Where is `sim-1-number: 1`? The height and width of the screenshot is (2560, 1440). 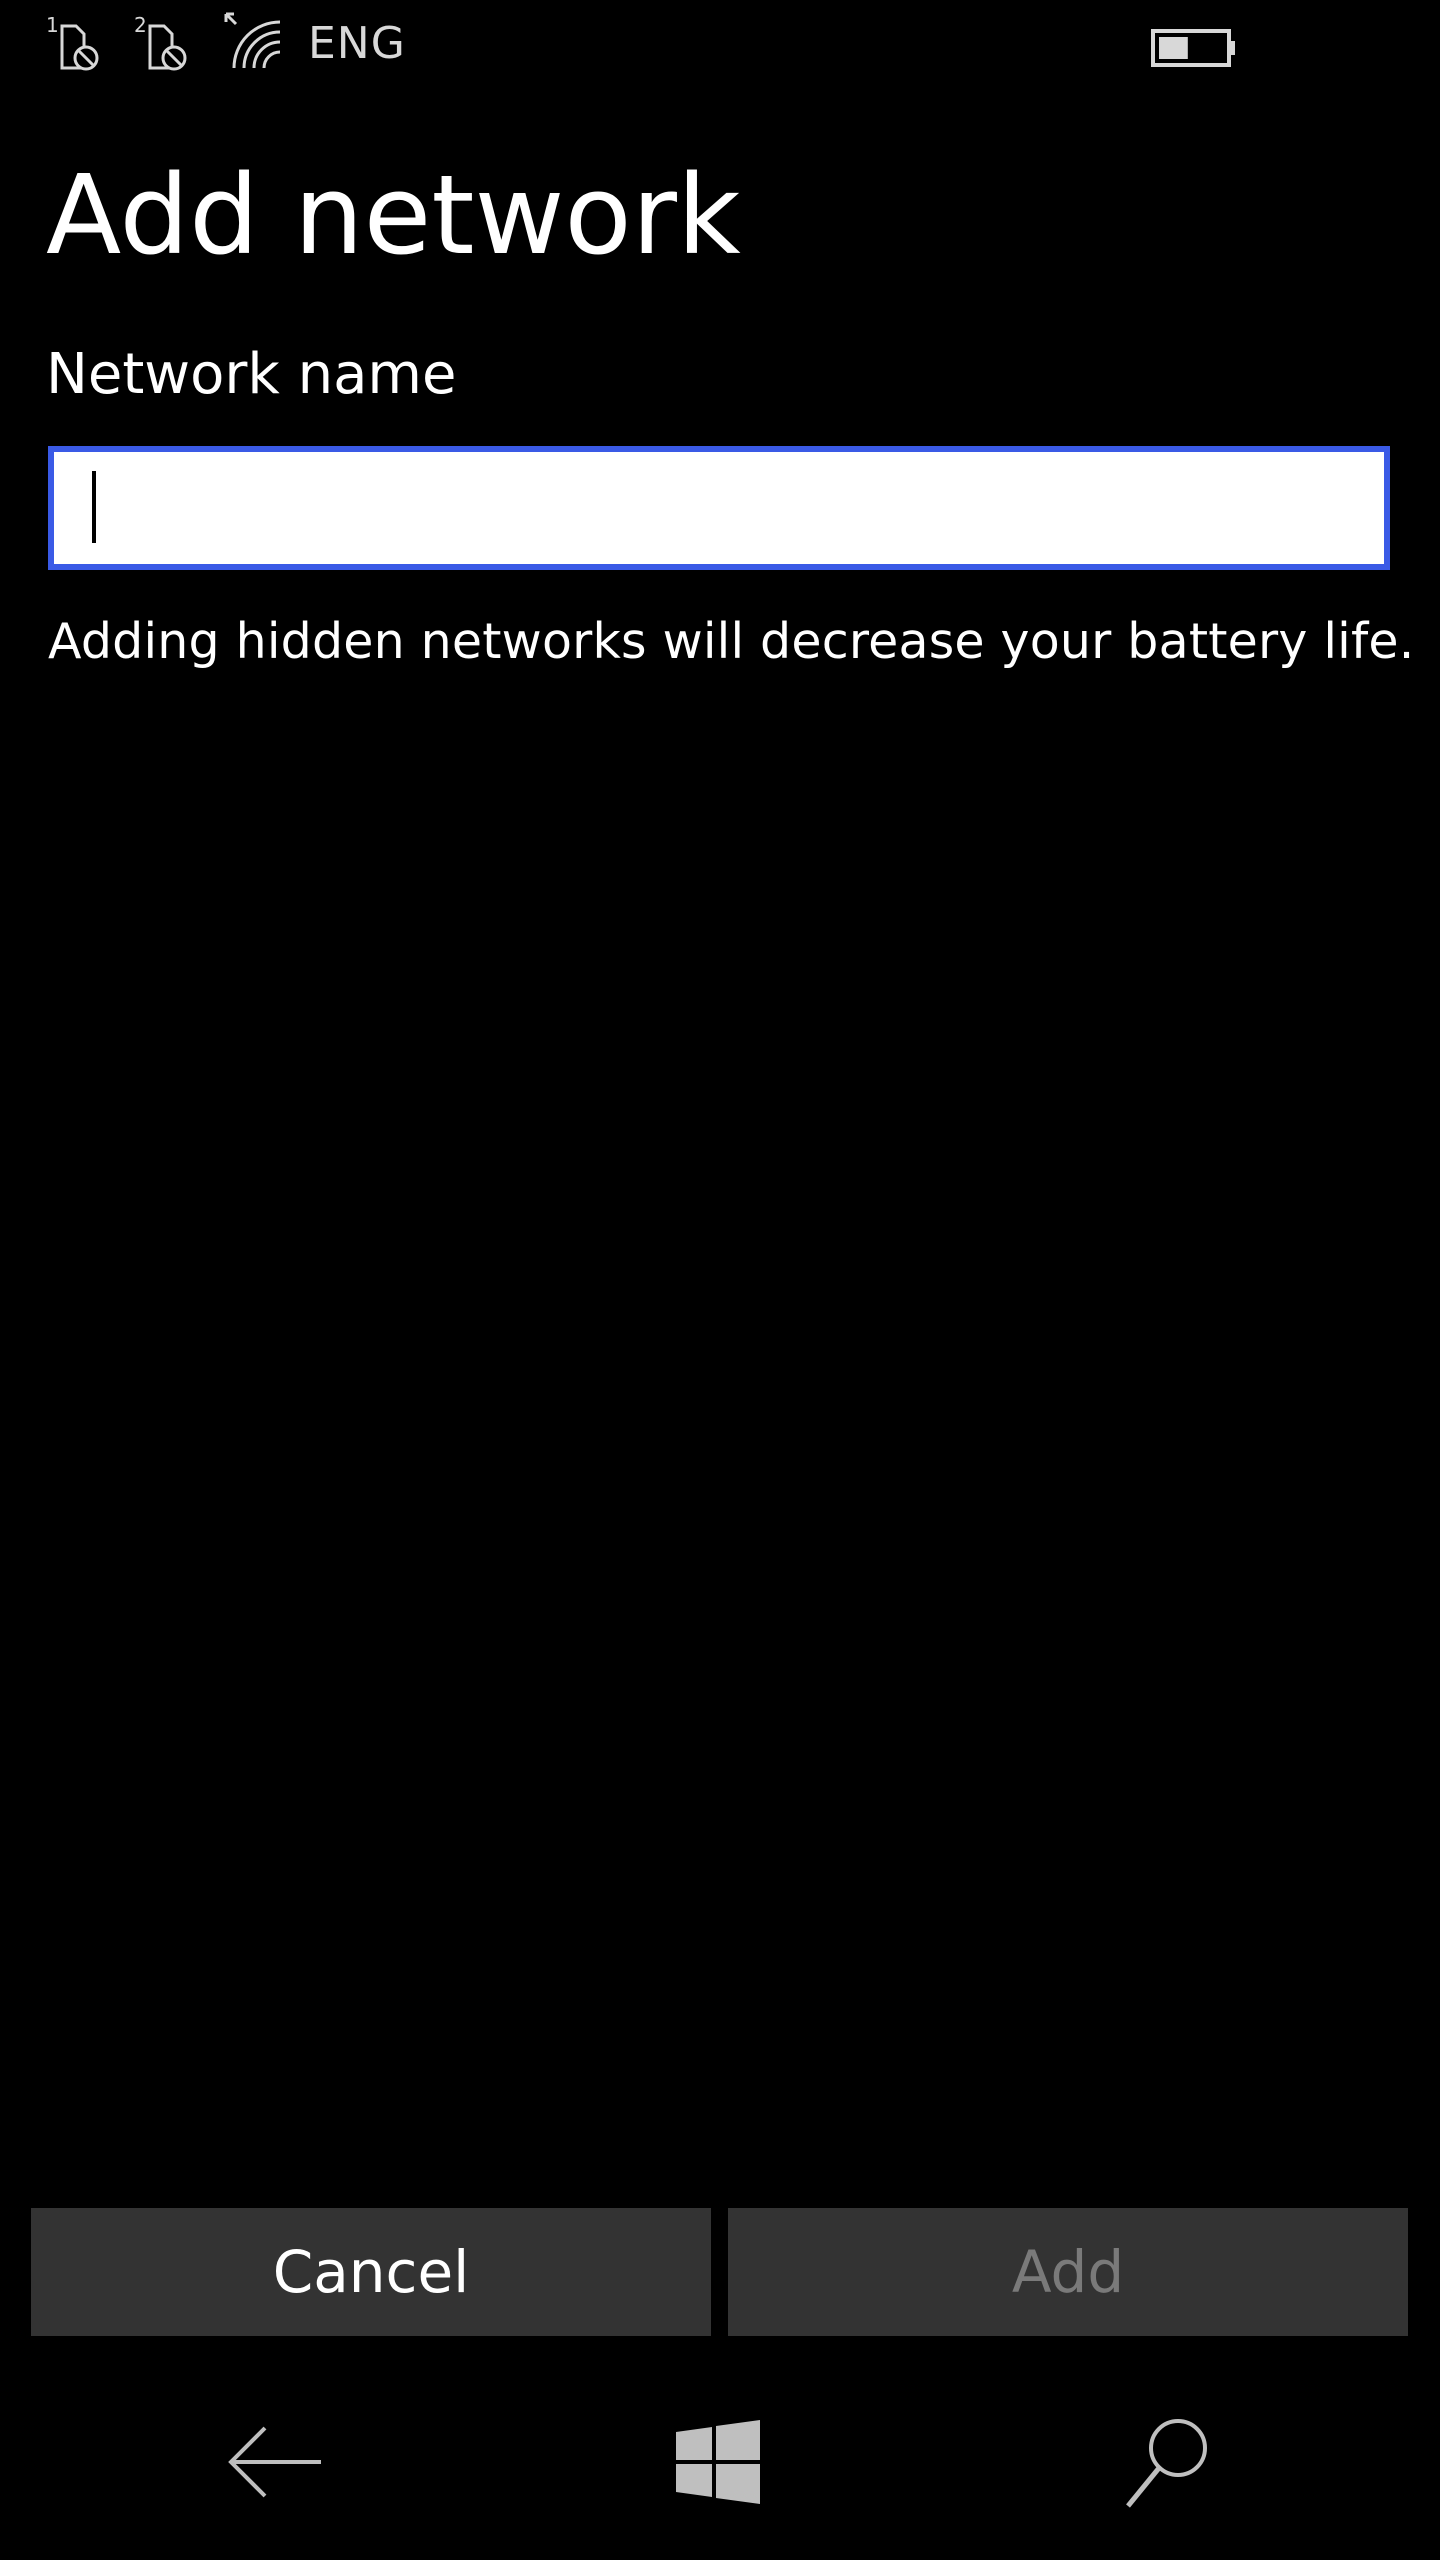
sim-1-number: 1 is located at coordinates (52, 25).